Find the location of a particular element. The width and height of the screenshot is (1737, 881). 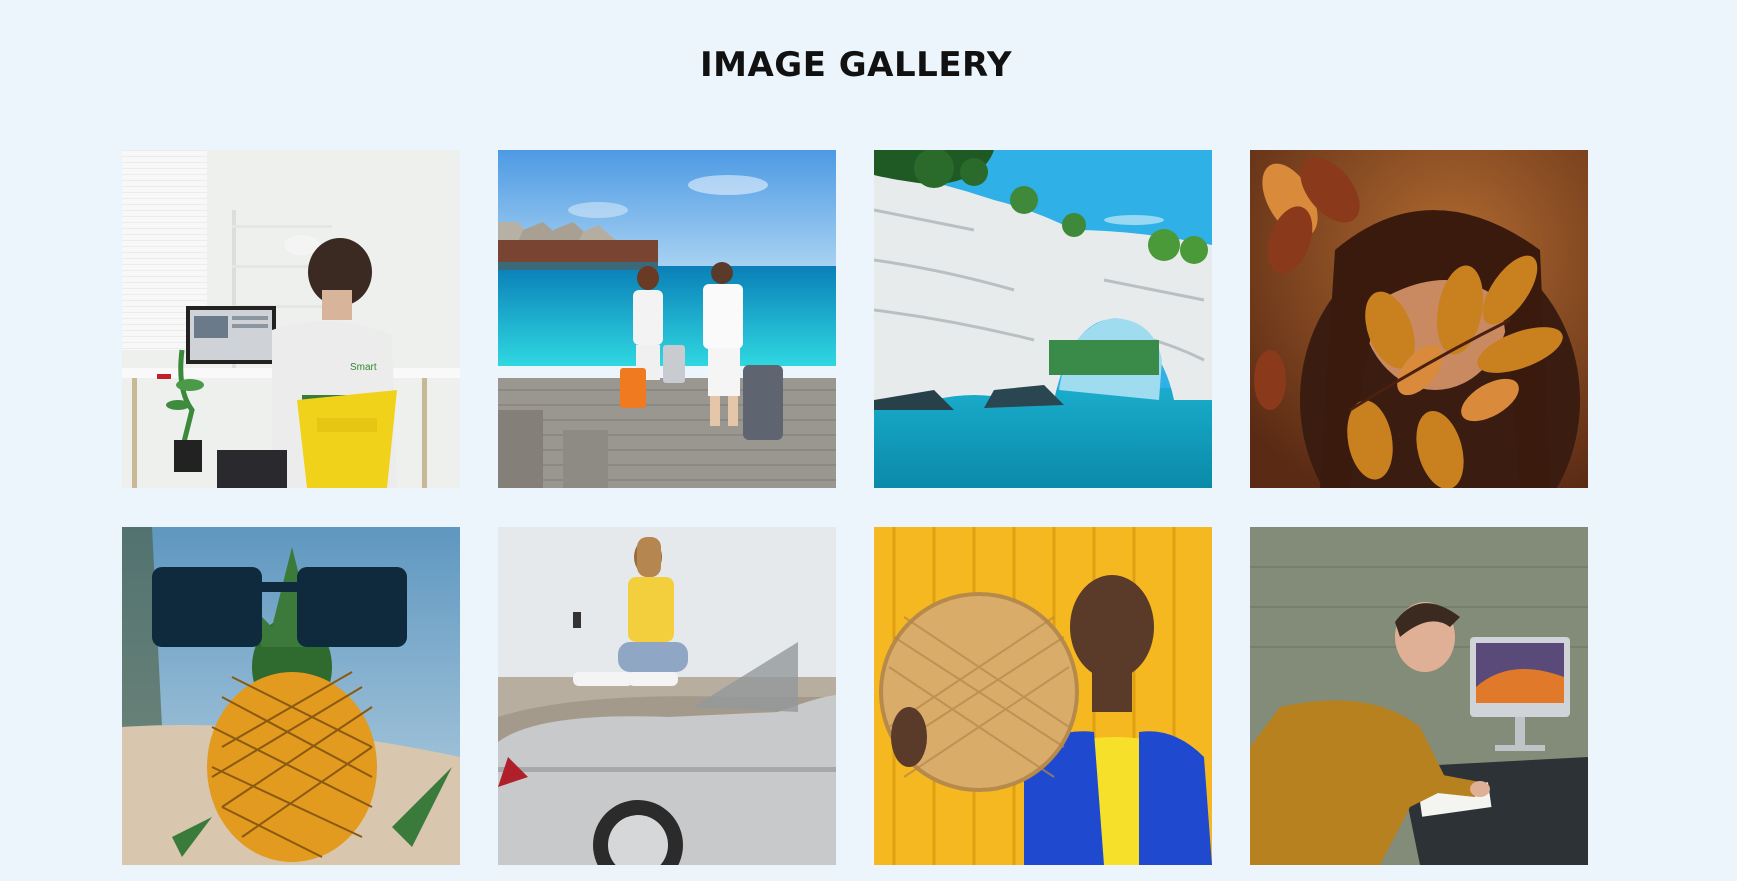

svg-text: Smart is located at coordinates (363, 367).